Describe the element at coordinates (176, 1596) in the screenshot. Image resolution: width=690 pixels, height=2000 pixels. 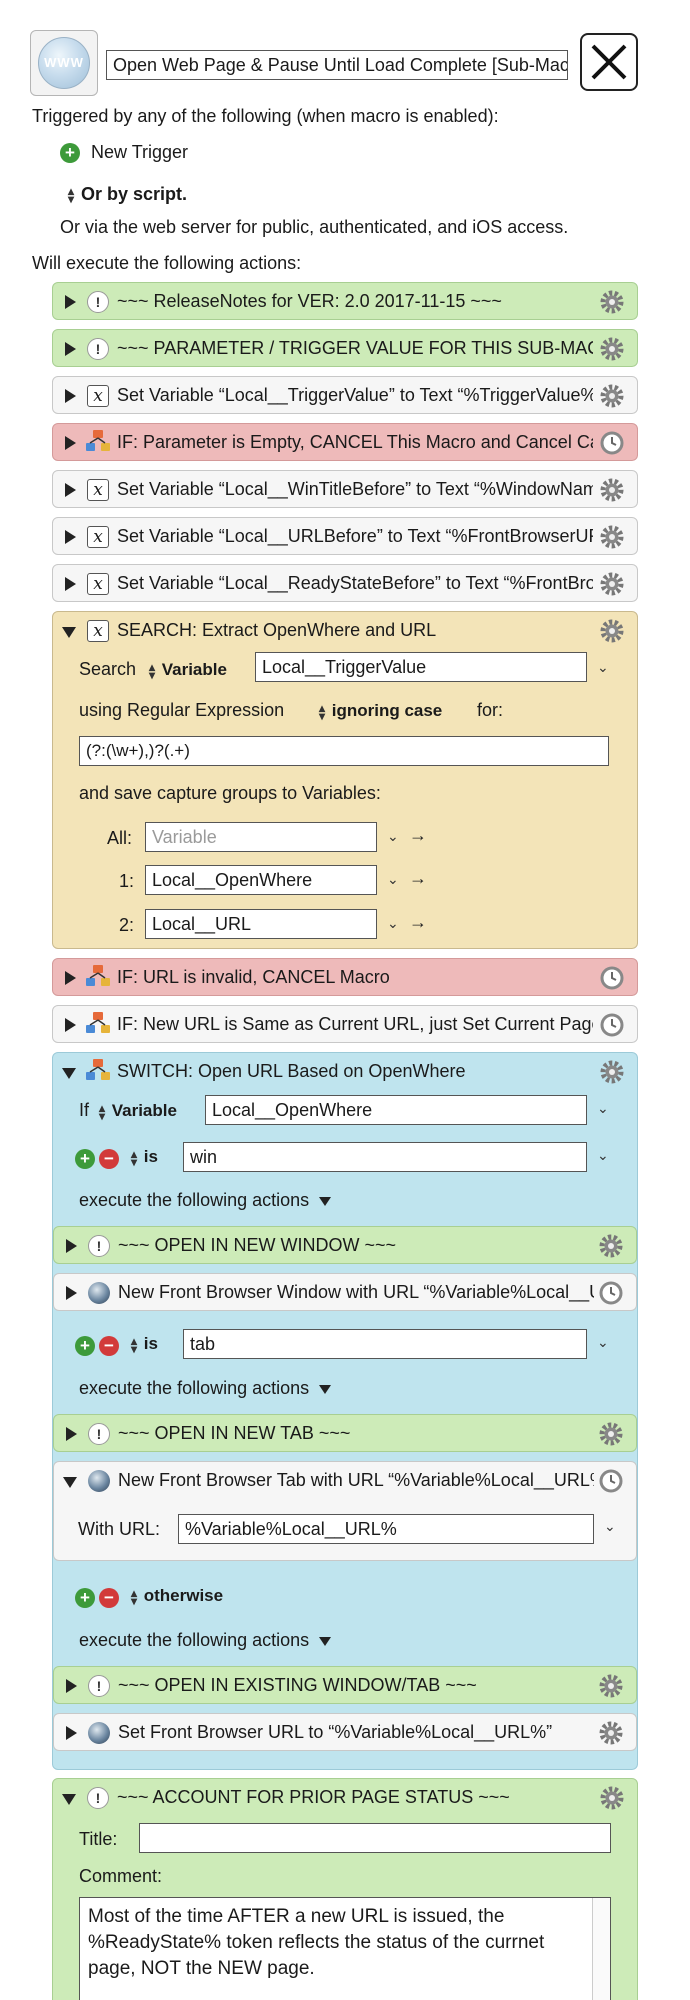
I see `otherwise-popup: ▴ ▾ otherwise` at that location.